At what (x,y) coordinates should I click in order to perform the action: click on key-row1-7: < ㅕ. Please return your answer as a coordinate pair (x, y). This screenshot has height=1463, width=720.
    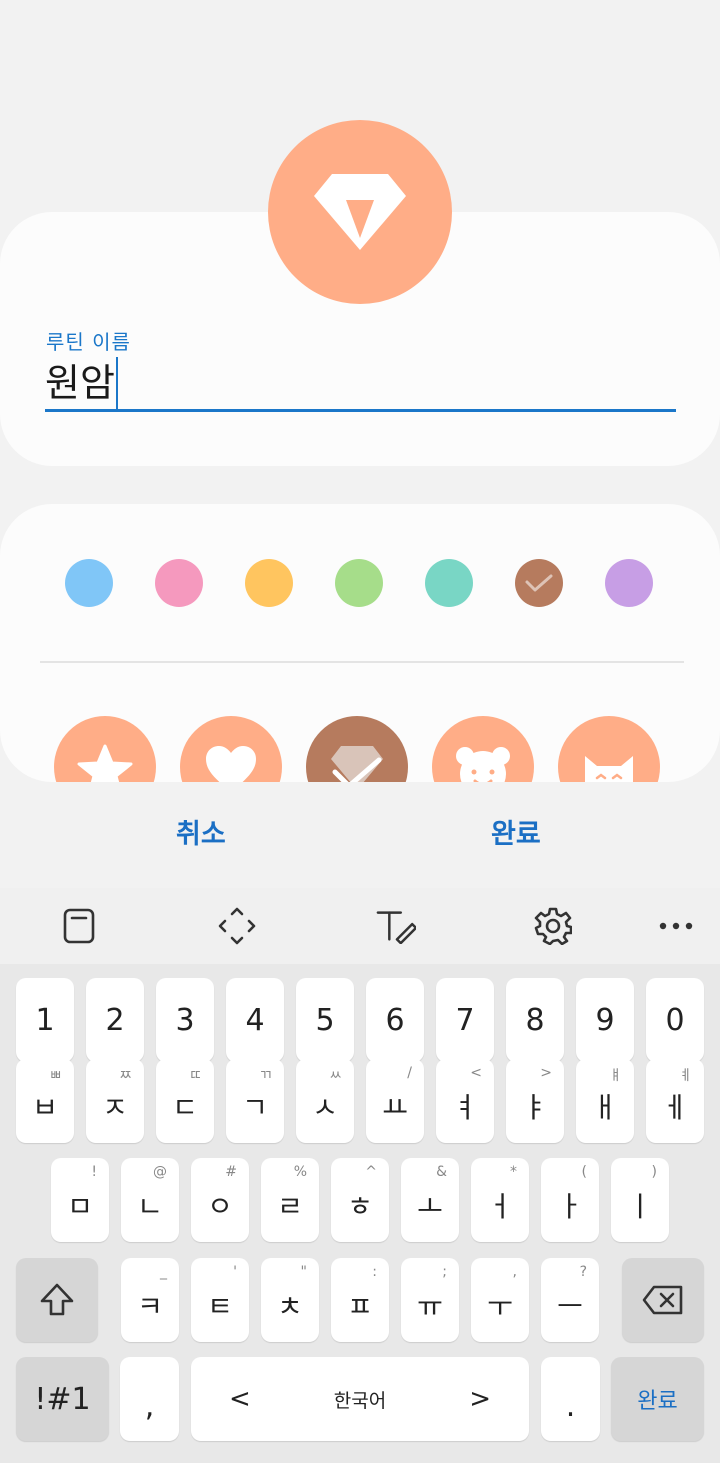
    Looking at the image, I should click on (465, 1101).